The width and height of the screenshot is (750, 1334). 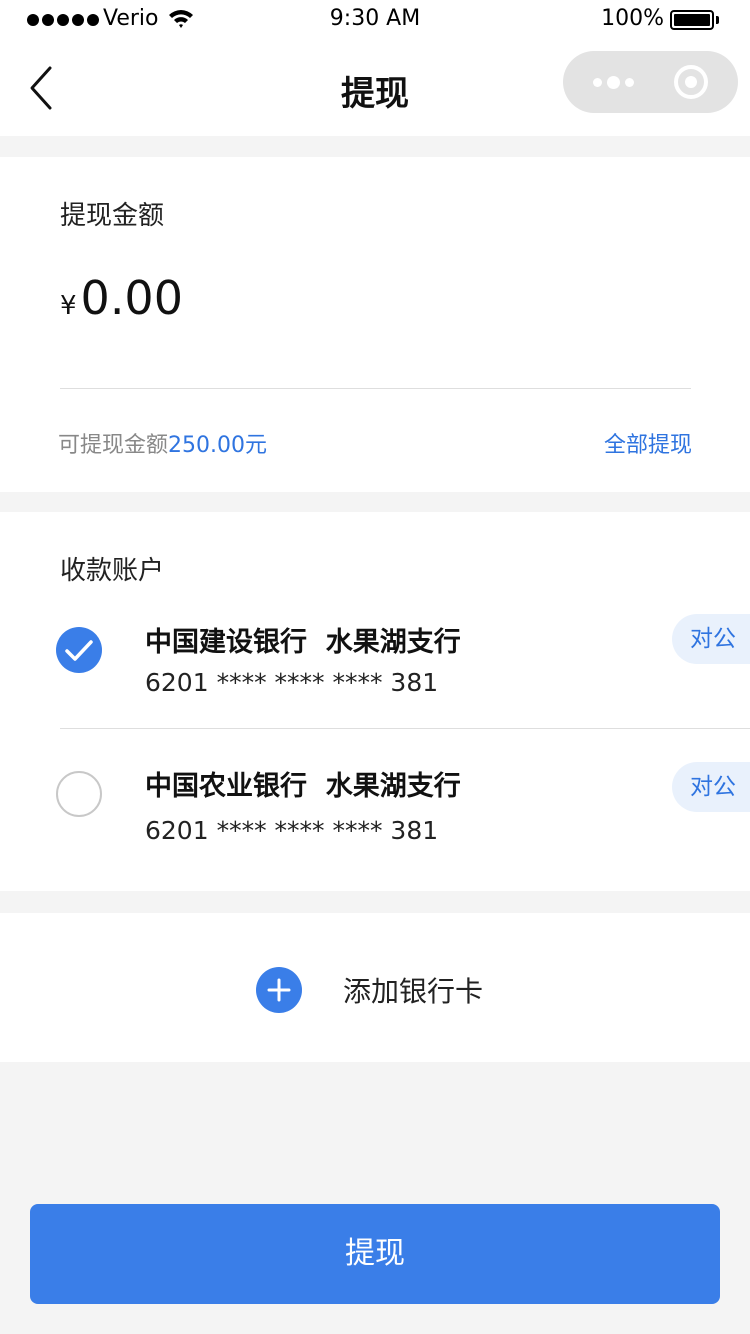 I want to click on navigation-bar: 提现, so click(x=375, y=88).